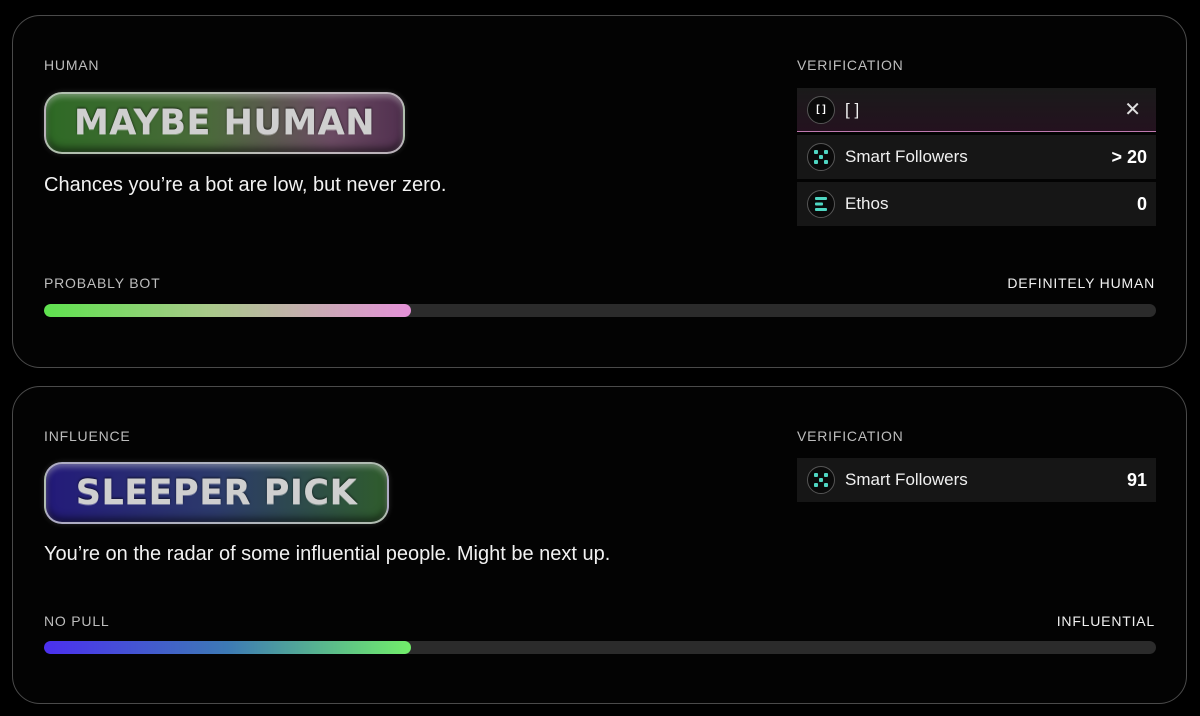  I want to click on scale-left-label: PROBABLY BOT, so click(102, 283).